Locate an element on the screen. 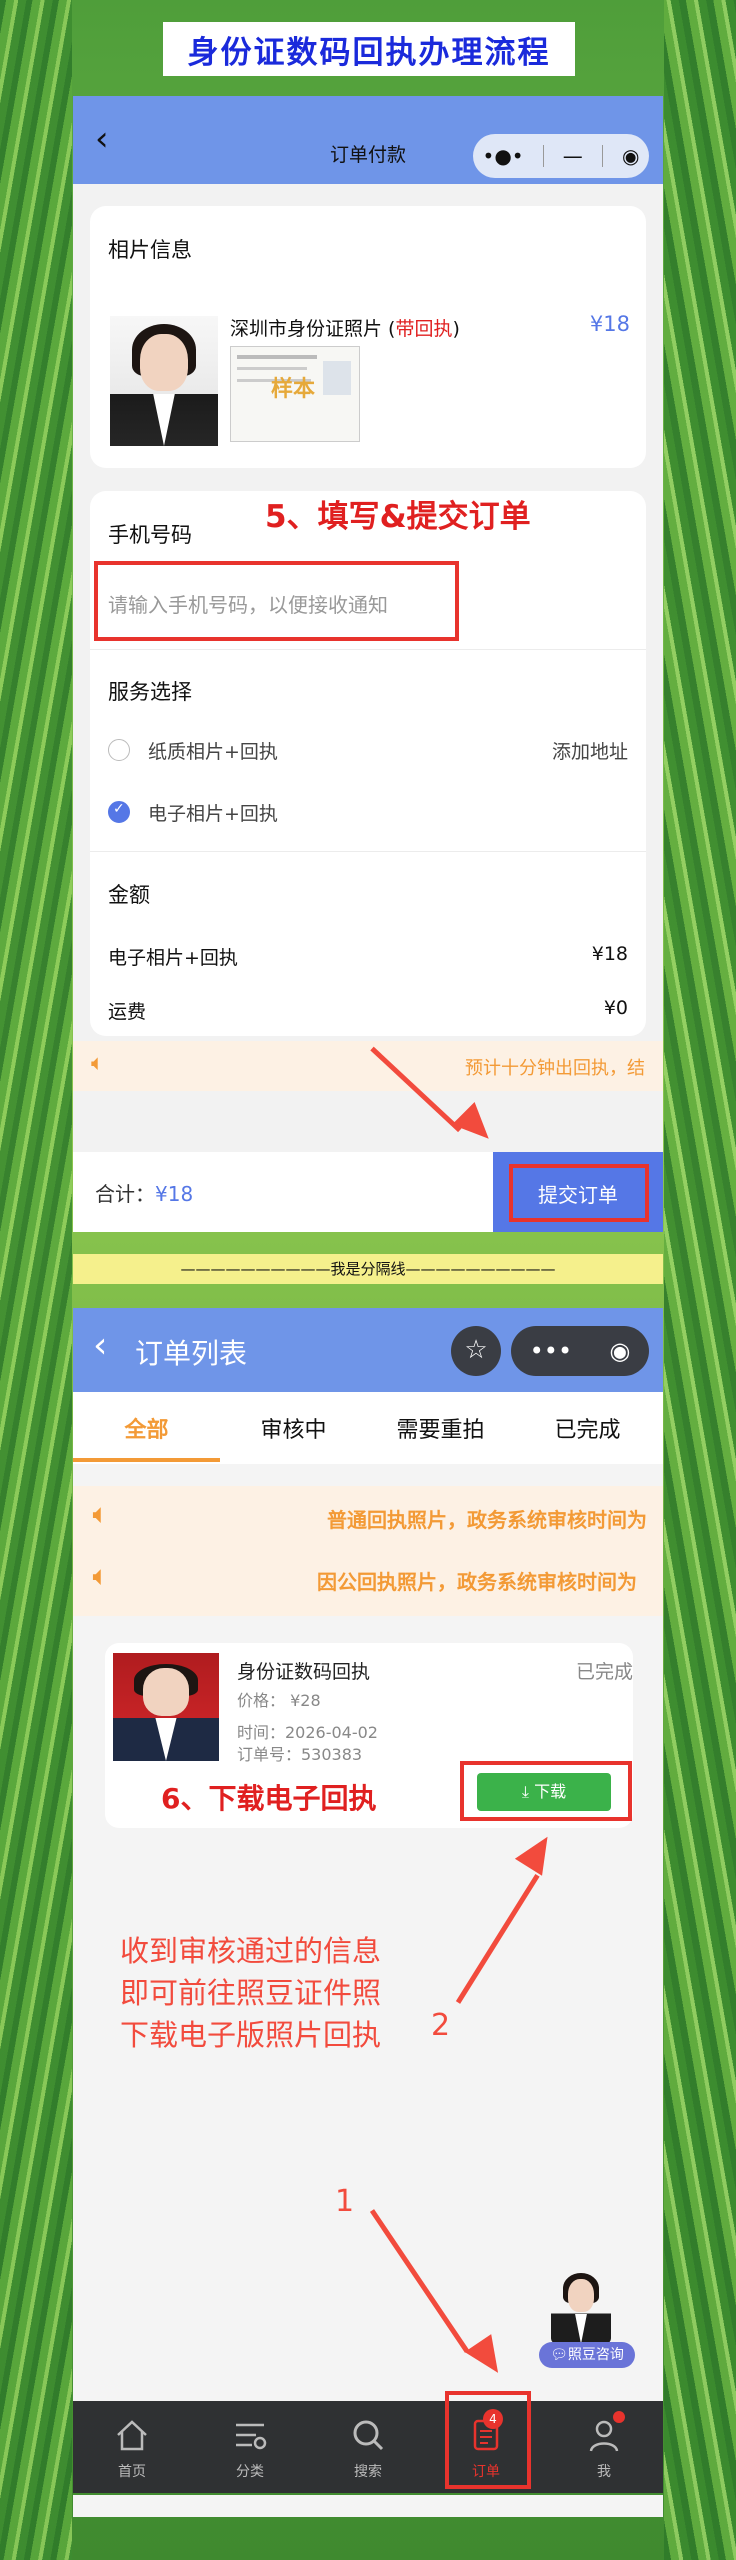  separator-line: ——————————我是分隔线—————————— is located at coordinates (368, 1269).